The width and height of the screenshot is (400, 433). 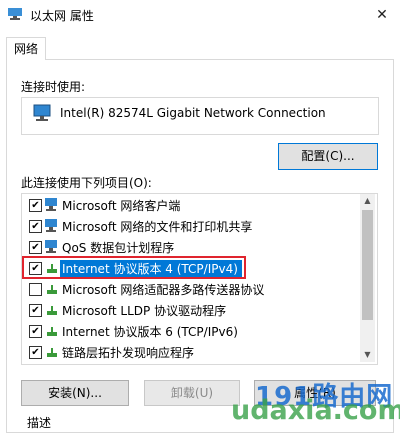 What do you see at coordinates (118, 248) in the screenshot?
I see `list-item-label: QoS 数据包计划程序` at bounding box center [118, 248].